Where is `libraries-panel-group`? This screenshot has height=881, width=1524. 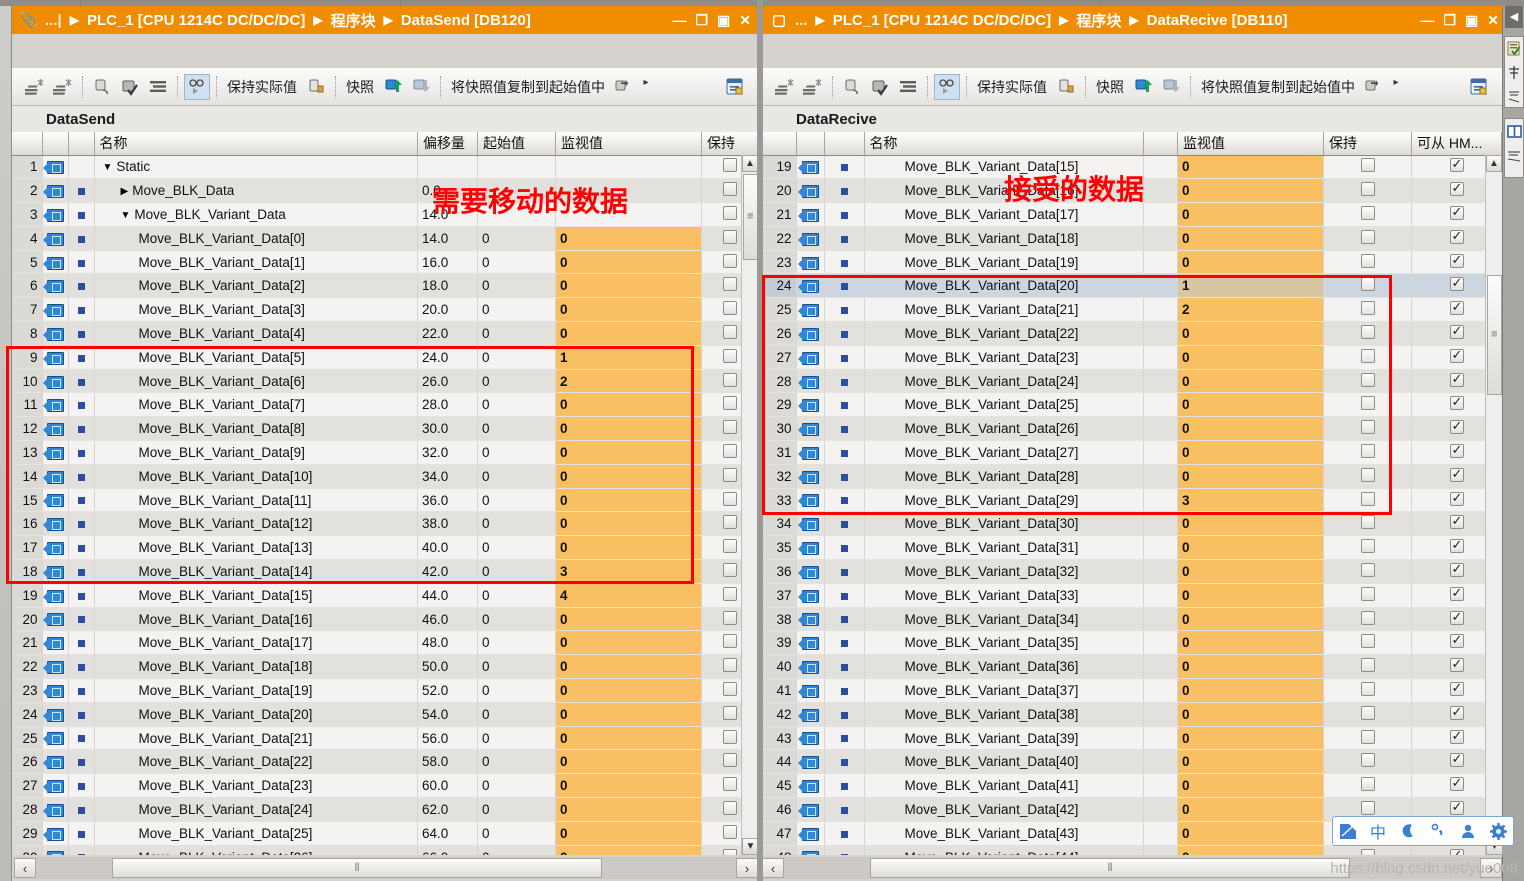 libraries-panel-group is located at coordinates (1514, 148).